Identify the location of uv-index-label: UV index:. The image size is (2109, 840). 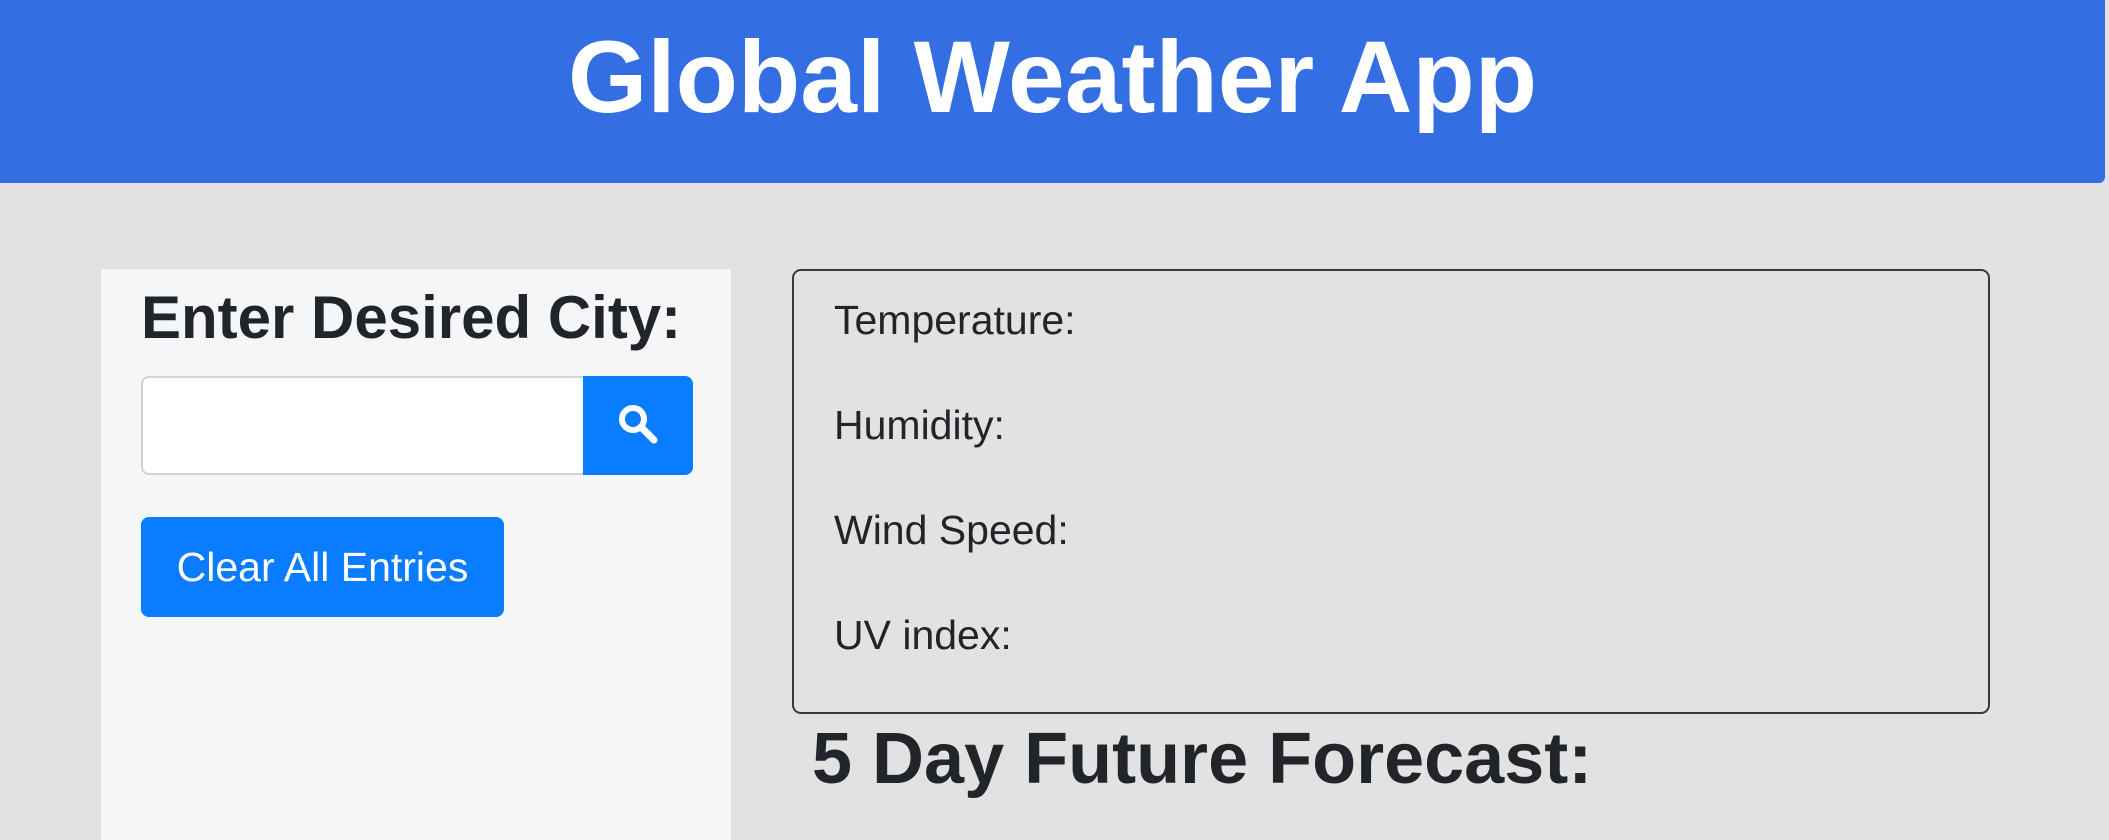
(923, 635).